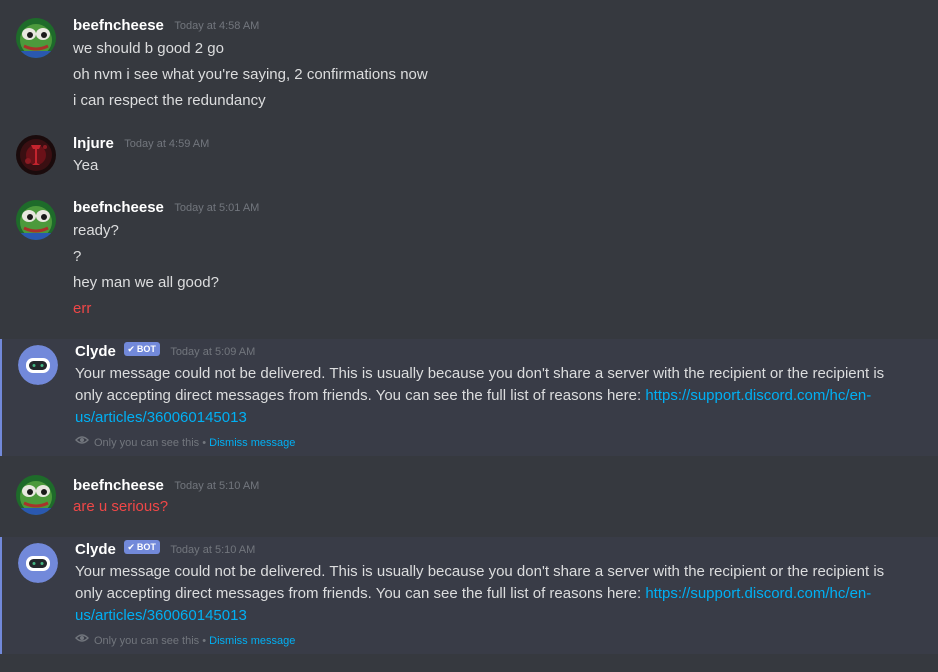 The width and height of the screenshot is (938, 672). What do you see at coordinates (469, 155) in the screenshot?
I see `message-group: lnjure Today at 4:59 AM Yea` at bounding box center [469, 155].